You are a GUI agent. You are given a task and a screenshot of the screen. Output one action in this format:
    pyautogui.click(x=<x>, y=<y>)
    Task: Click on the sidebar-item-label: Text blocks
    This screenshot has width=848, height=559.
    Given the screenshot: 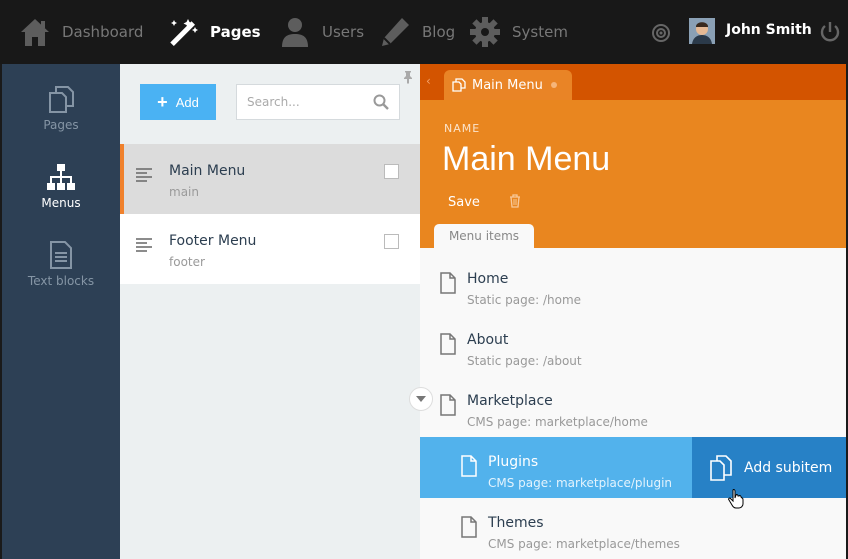 What is the action you would take?
    pyautogui.click(x=61, y=281)
    